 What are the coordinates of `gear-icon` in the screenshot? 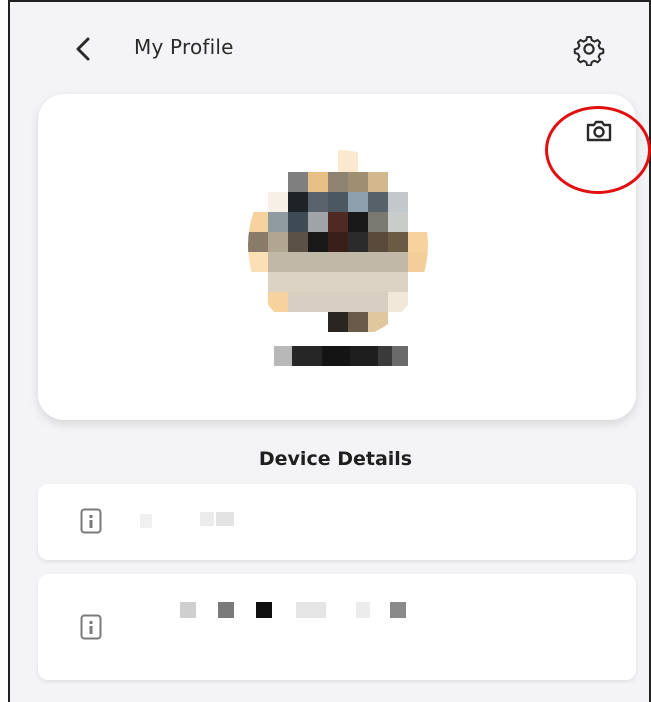 It's located at (589, 51).